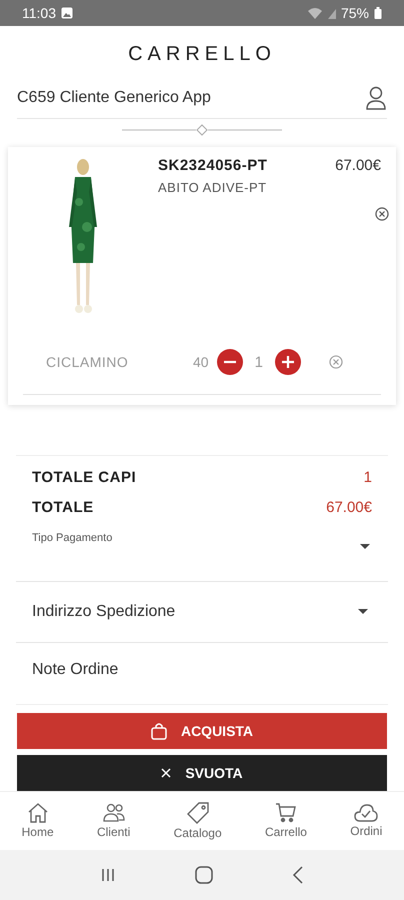 This screenshot has height=900, width=404. What do you see at coordinates (67, 13) in the screenshot?
I see `gallery-icon` at bounding box center [67, 13].